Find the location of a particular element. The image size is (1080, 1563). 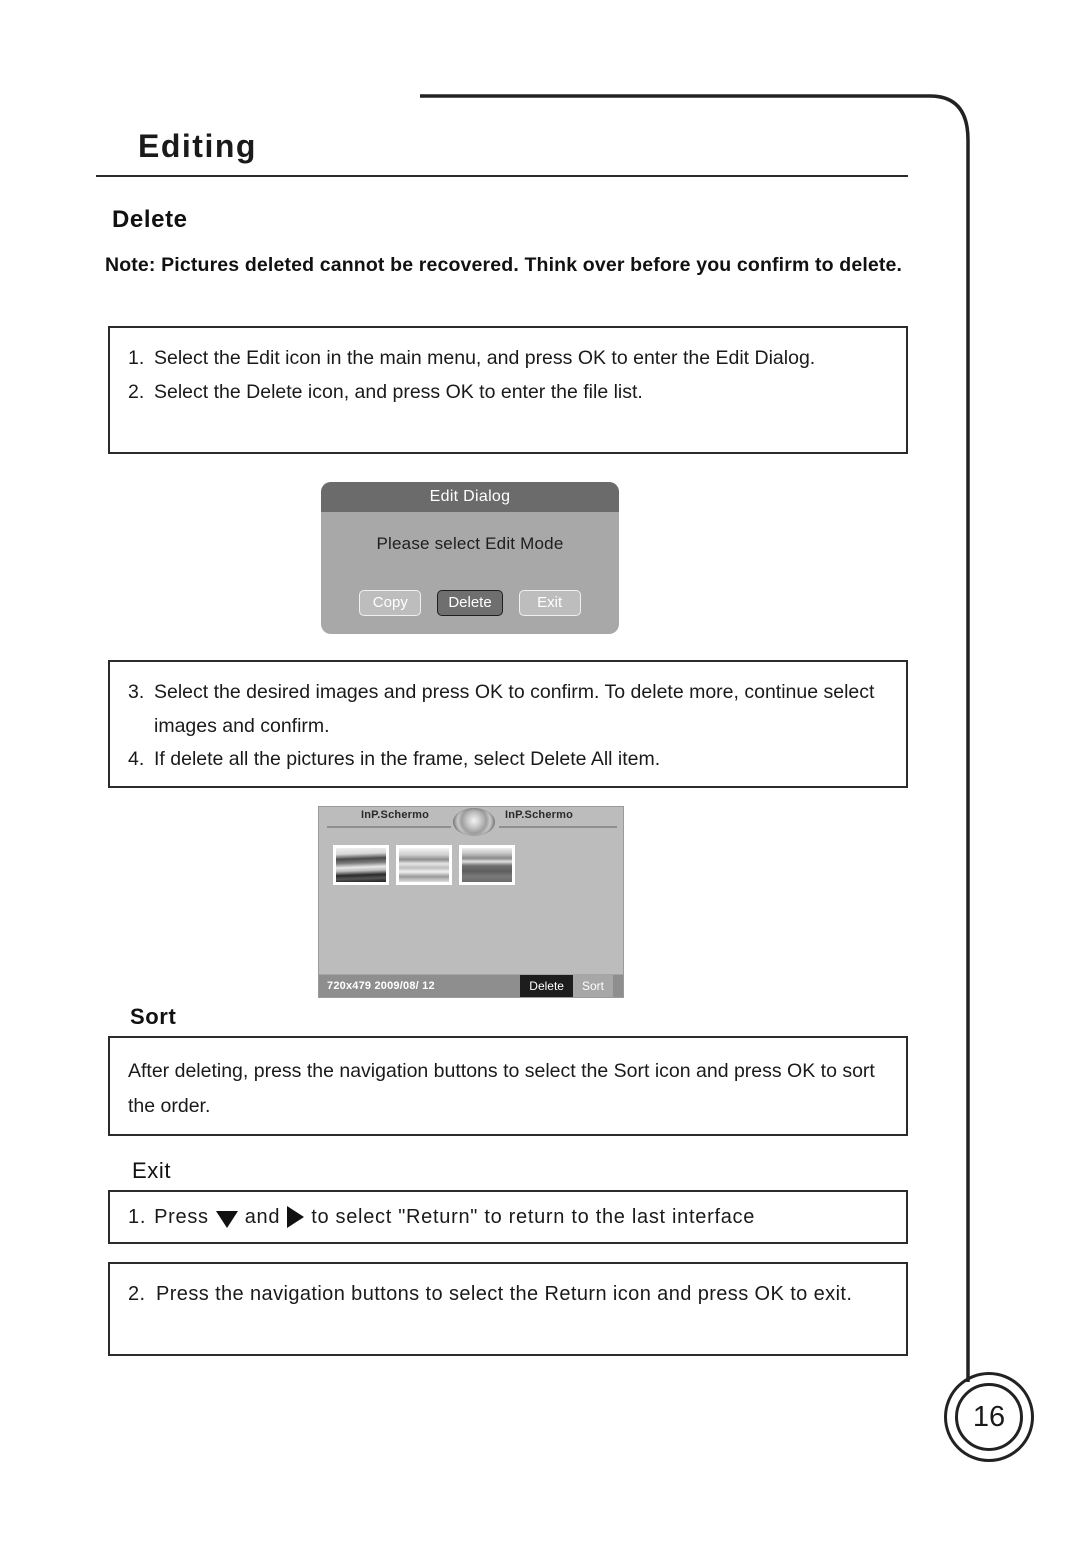

edit-dialog-message: Please select Edit Mode is located at coordinates (470, 543).